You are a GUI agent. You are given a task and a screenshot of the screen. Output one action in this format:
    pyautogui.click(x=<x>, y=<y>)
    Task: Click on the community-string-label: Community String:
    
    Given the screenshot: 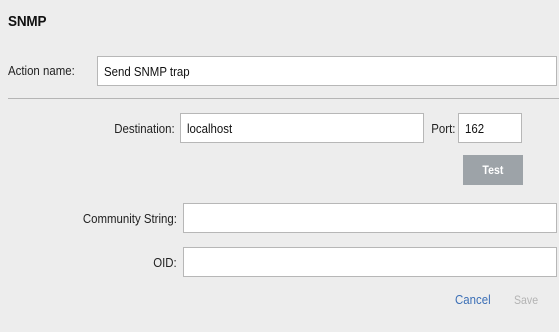 What is the action you would take?
    pyautogui.click(x=129, y=218)
    